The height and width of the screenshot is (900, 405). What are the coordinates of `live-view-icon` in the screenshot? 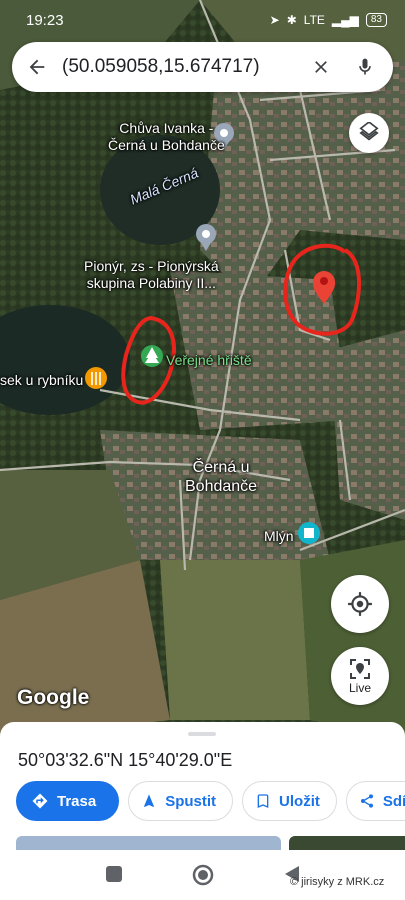 It's located at (360, 669).